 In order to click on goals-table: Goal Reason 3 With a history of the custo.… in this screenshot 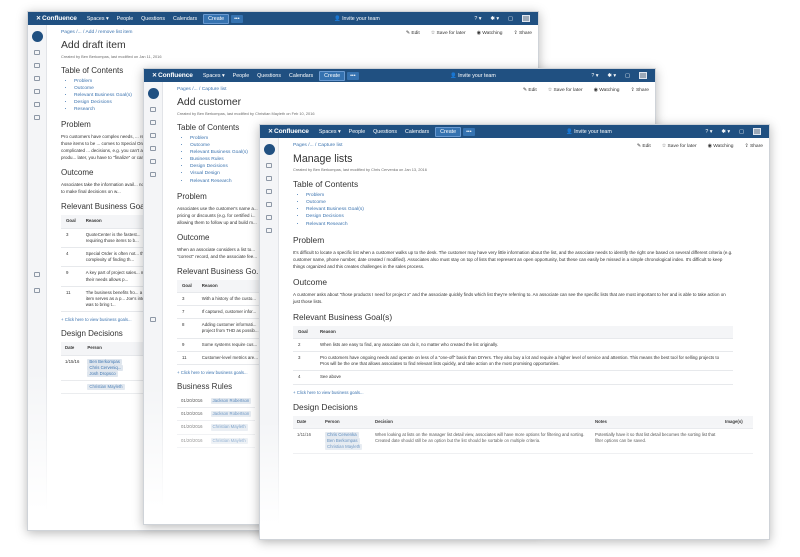, I will do `click(222, 322)`.